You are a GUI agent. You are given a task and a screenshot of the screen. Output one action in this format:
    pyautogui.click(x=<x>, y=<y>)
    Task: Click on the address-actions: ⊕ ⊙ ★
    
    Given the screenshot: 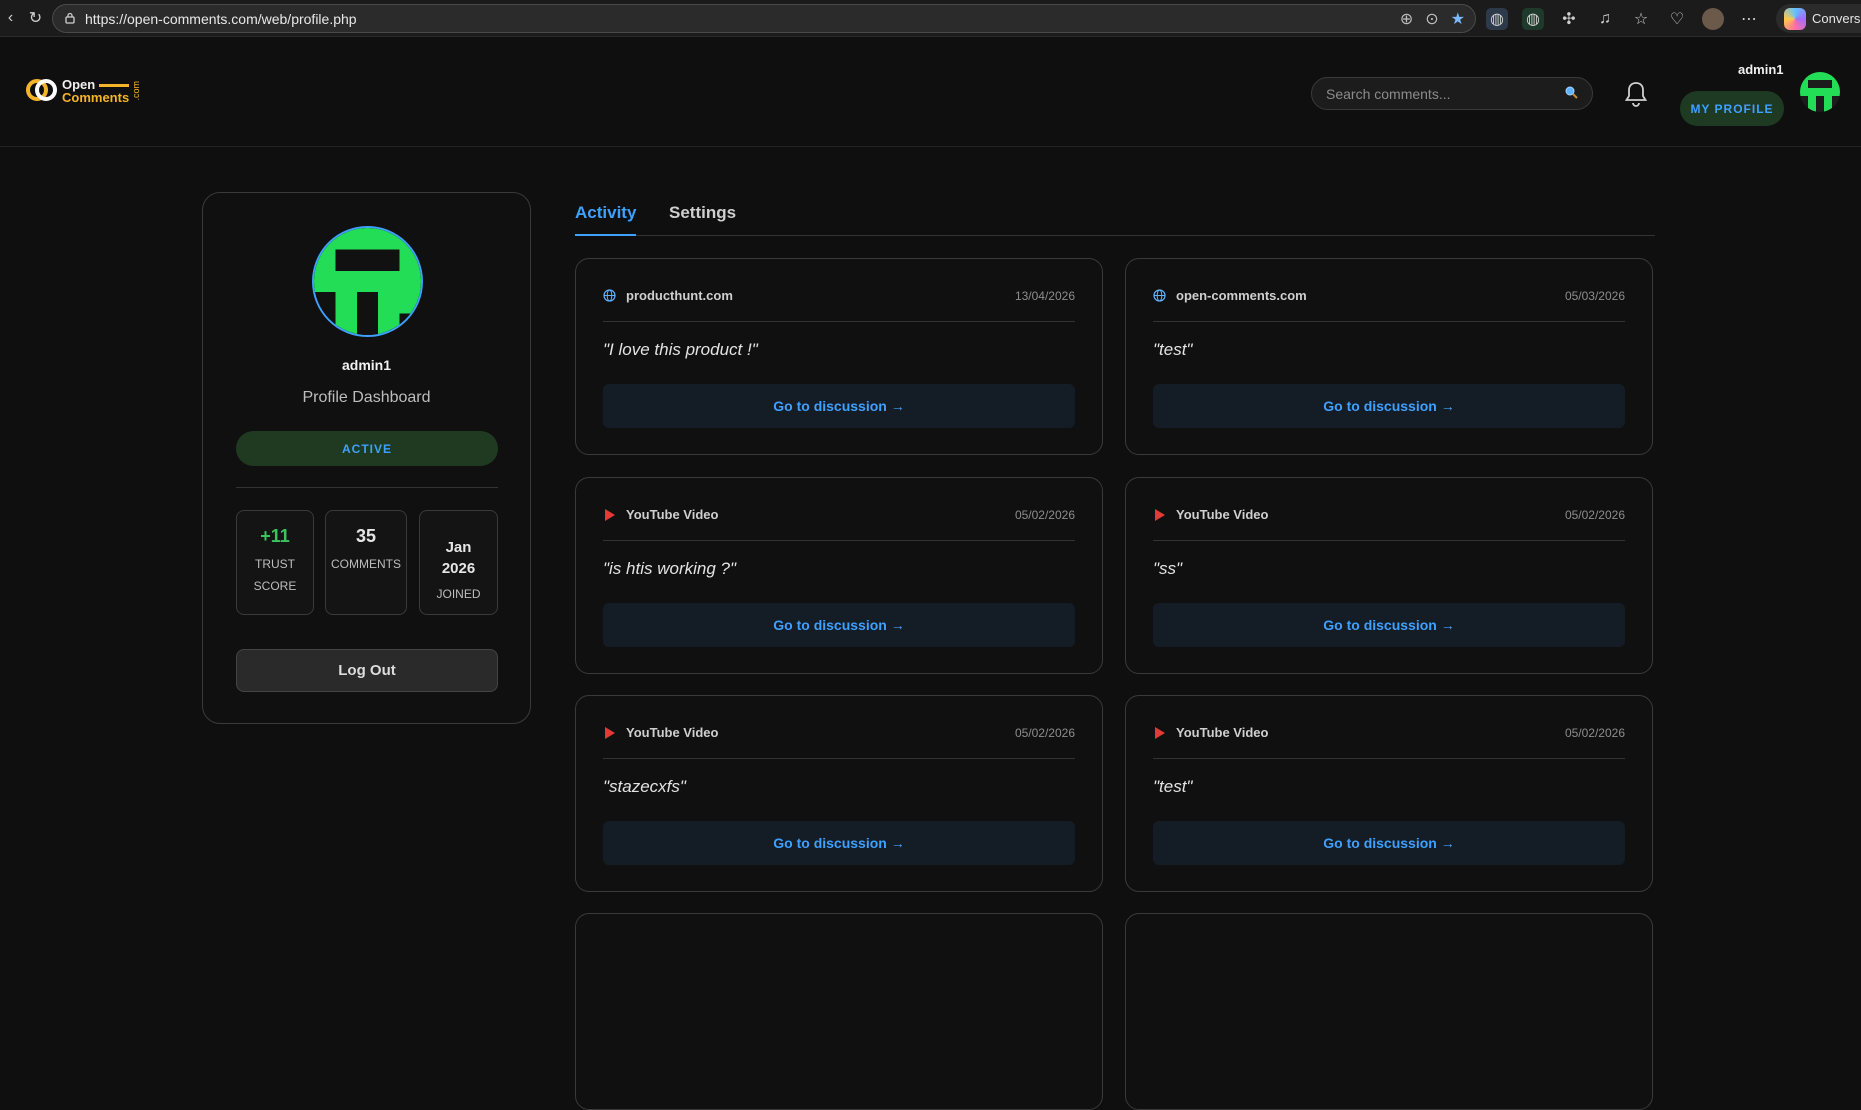 What is the action you would take?
    pyautogui.click(x=1432, y=19)
    